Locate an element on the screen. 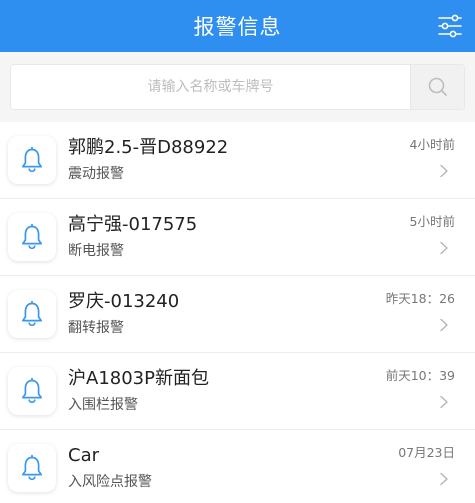 This screenshot has height=503, width=475. search-box is located at coordinates (237, 87).